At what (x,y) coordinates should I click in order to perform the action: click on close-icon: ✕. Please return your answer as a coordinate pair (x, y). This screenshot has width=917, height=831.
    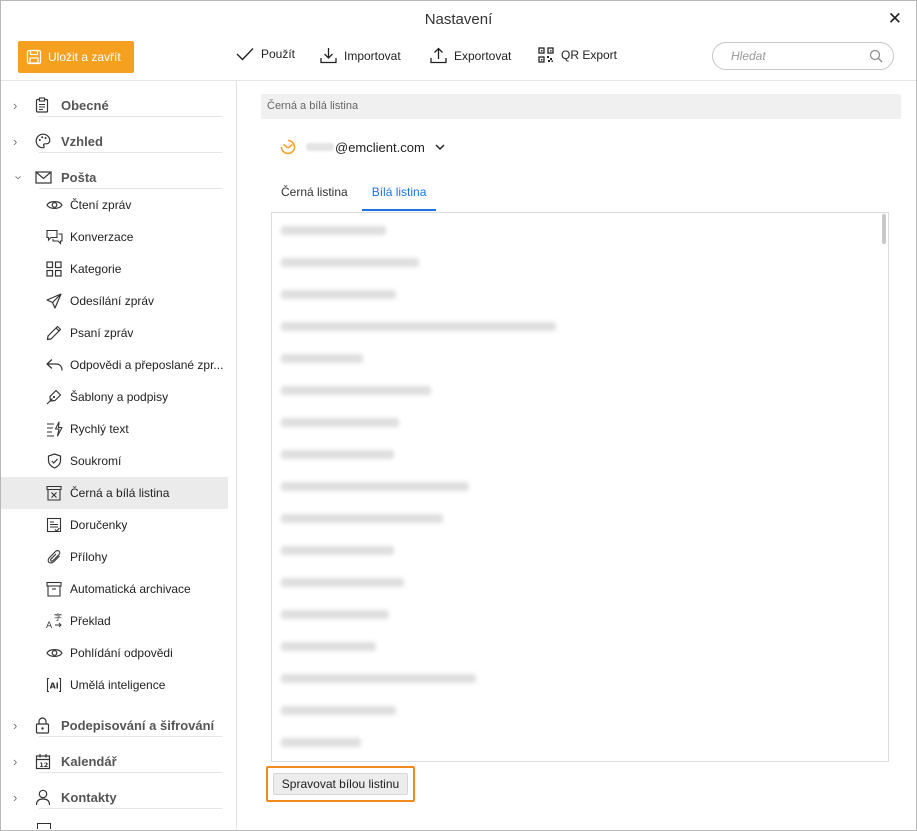
    Looking at the image, I should click on (895, 18).